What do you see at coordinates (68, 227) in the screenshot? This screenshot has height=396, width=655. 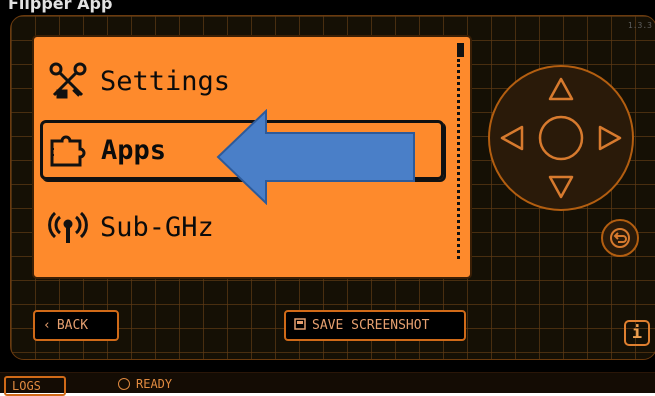 I see `antenna-icon` at bounding box center [68, 227].